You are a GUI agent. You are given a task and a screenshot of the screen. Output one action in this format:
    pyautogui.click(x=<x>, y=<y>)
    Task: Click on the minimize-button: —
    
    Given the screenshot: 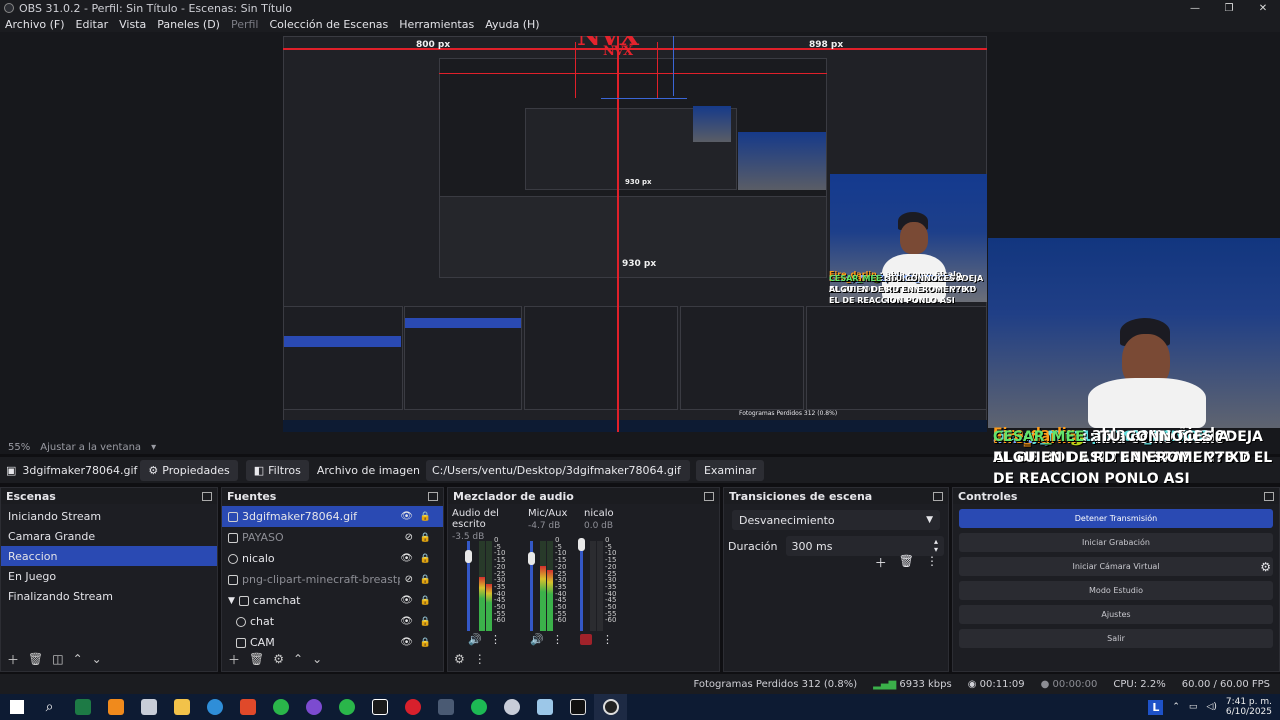 What is the action you would take?
    pyautogui.click(x=1195, y=8)
    